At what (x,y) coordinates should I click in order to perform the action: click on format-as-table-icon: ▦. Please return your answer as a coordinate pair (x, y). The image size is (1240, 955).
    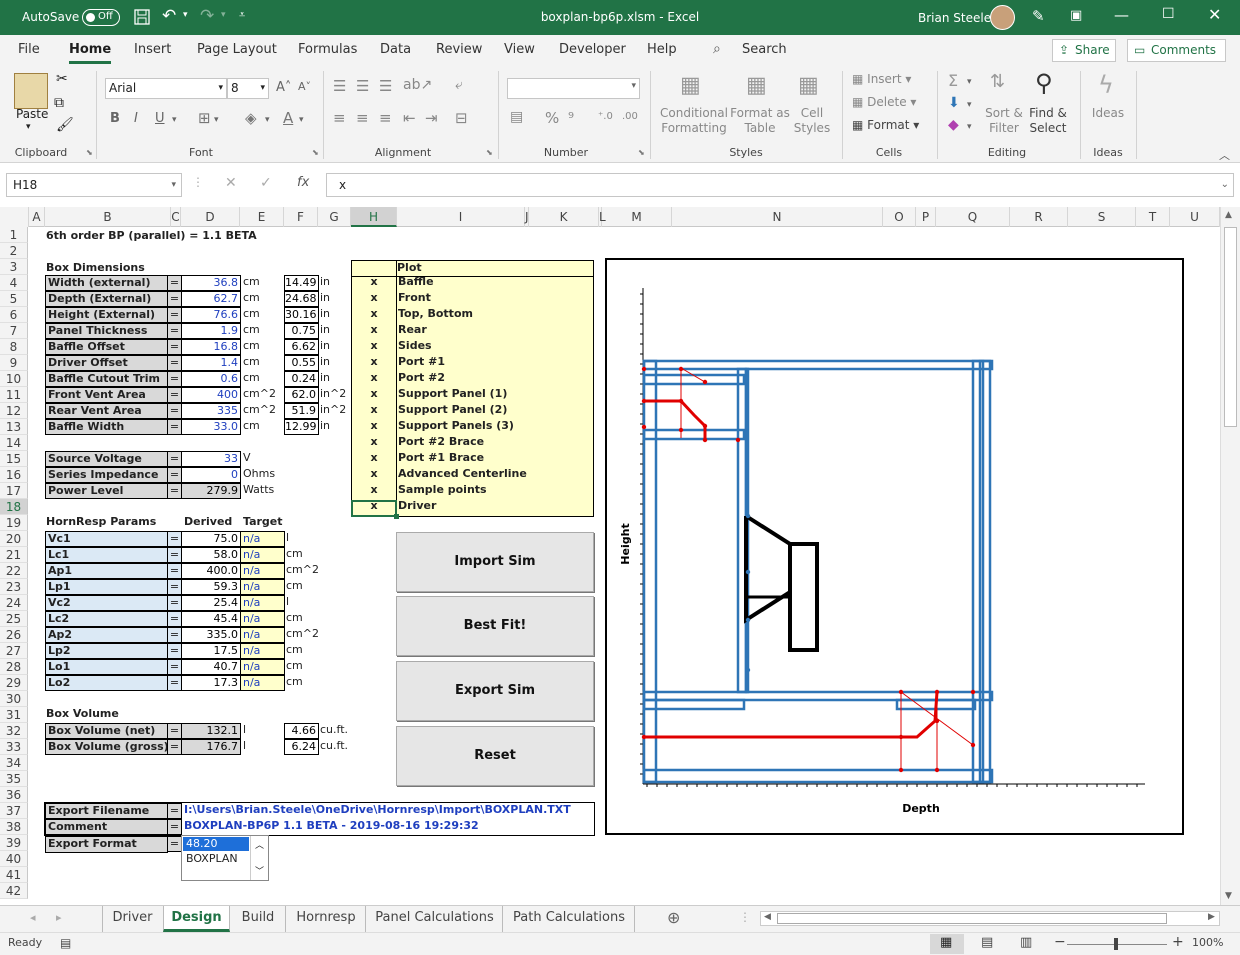
    Looking at the image, I should click on (756, 85).